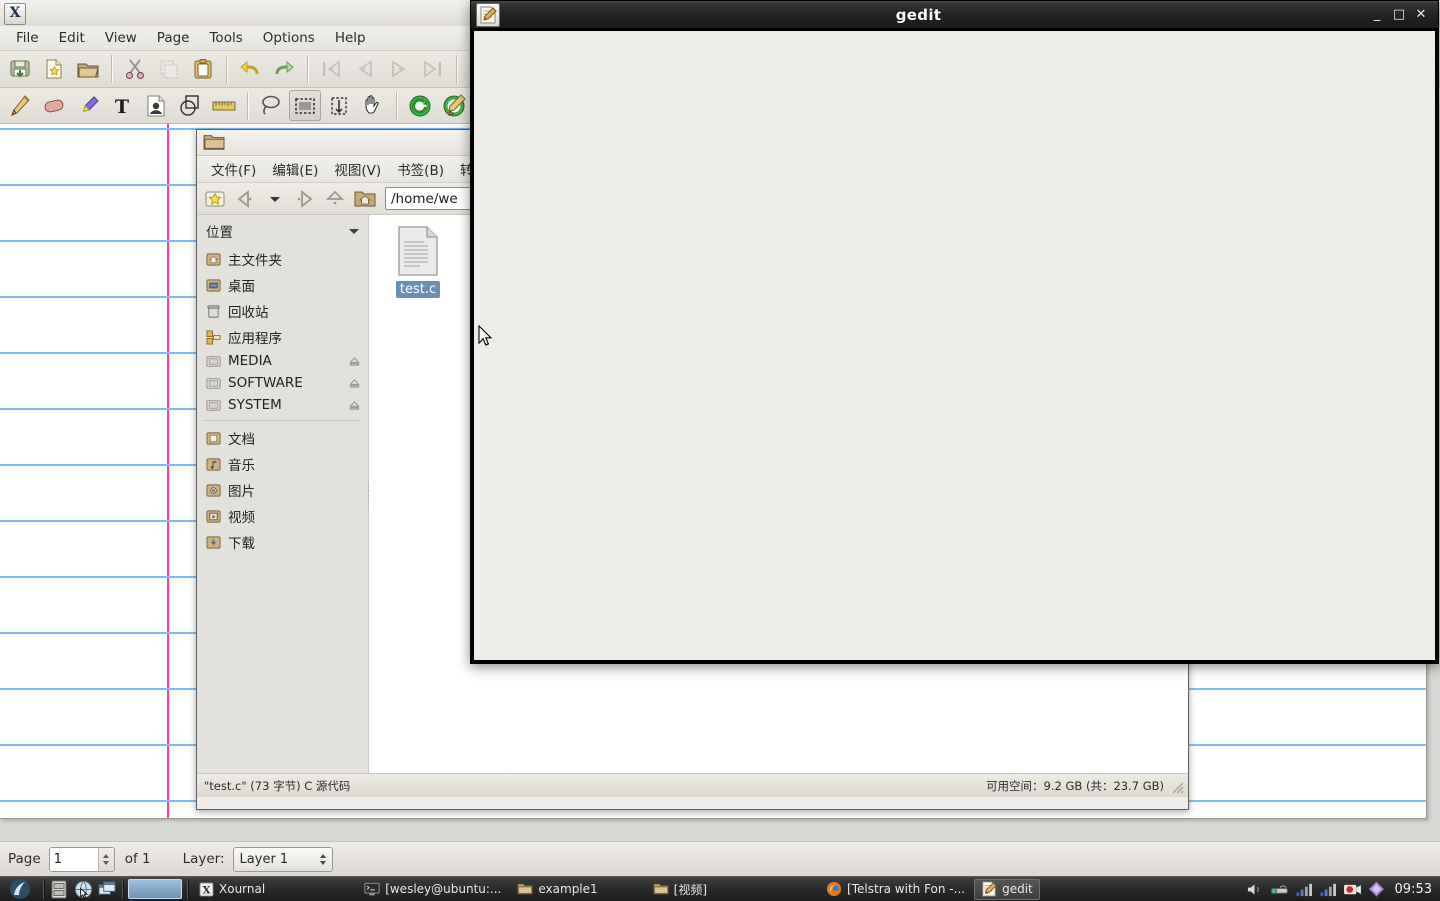  I want to click on task-label: gedit, so click(1017, 889).